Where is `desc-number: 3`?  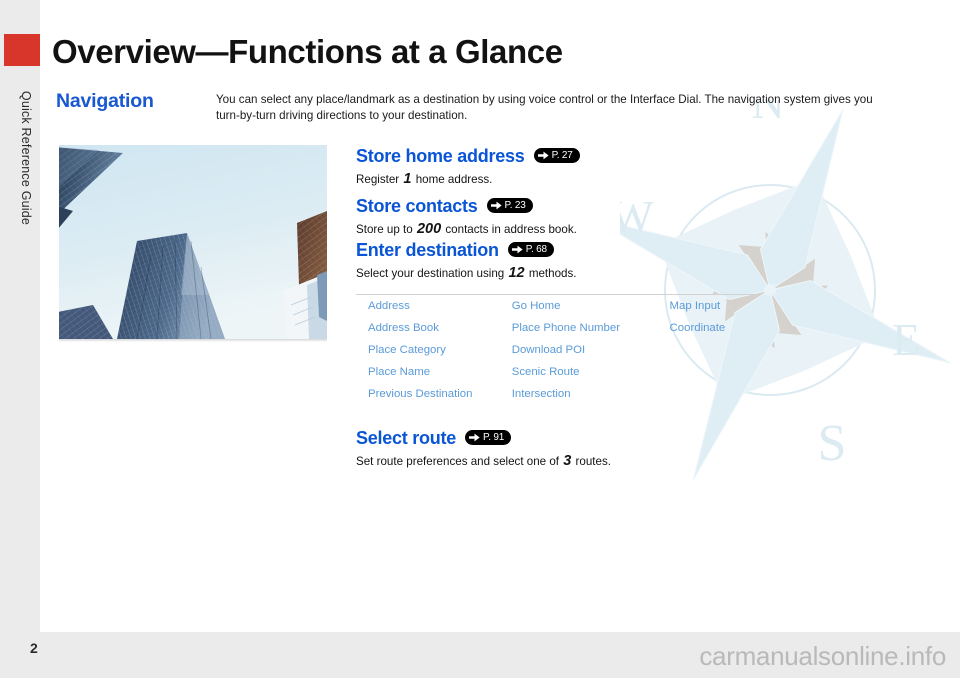
desc-number: 3 is located at coordinates (567, 461).